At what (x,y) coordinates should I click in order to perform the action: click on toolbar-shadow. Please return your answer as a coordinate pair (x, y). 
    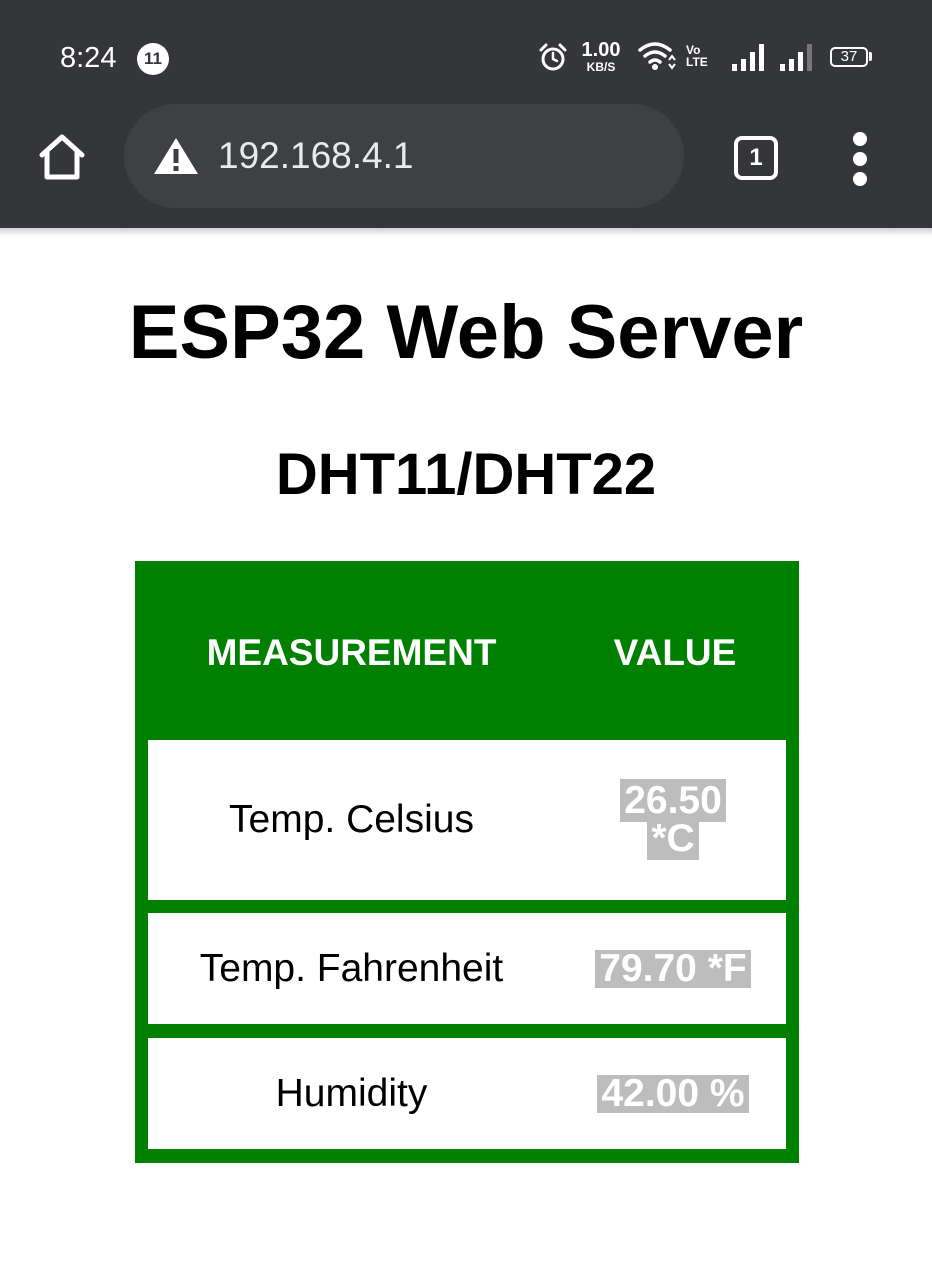
    Looking at the image, I should click on (466, 232).